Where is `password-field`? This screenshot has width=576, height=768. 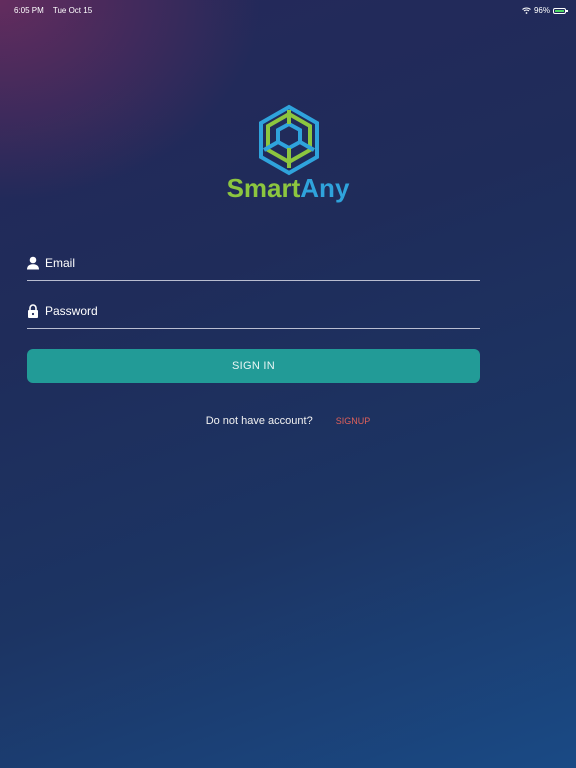 password-field is located at coordinates (253, 313).